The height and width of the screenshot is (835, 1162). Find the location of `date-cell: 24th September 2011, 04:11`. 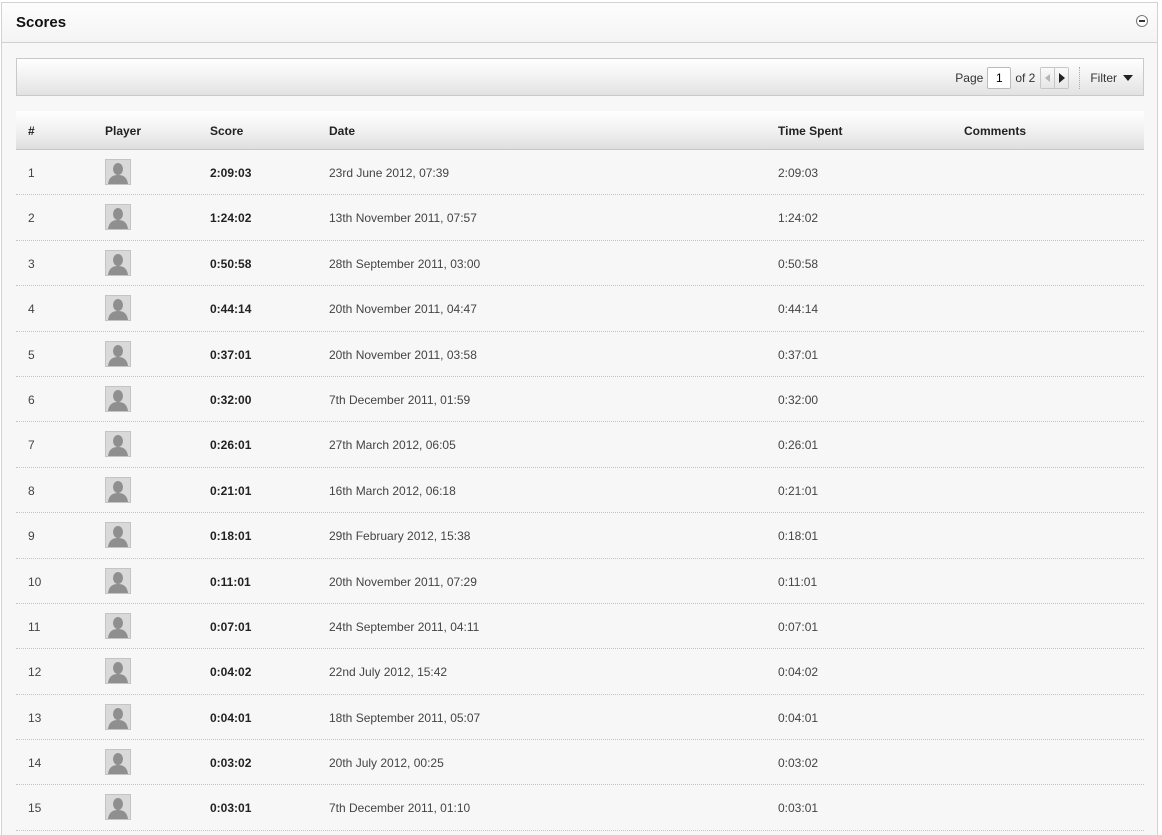

date-cell: 24th September 2011, 04:11 is located at coordinates (404, 626).